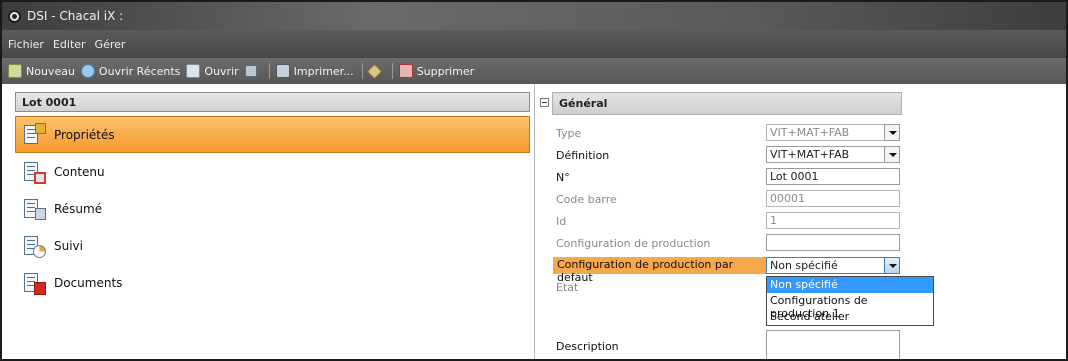  Describe the element at coordinates (50, 71) in the screenshot. I see `new-button-label: Nouveau` at that location.